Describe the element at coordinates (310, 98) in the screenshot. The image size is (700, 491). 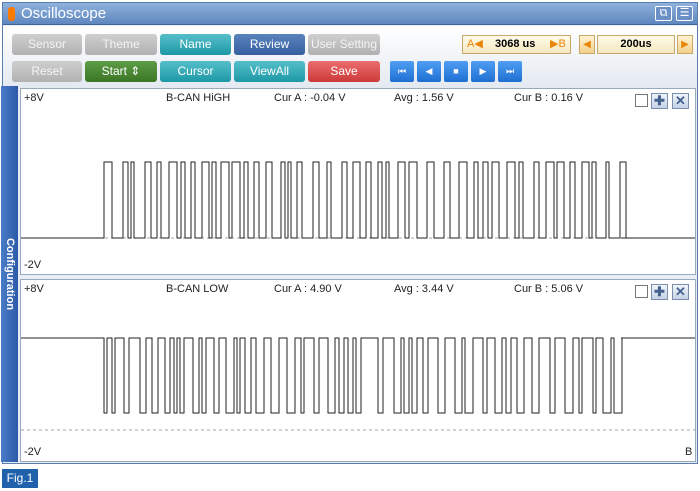
I see `cursor-a-readout: Cur A : -0.04 V` at that location.